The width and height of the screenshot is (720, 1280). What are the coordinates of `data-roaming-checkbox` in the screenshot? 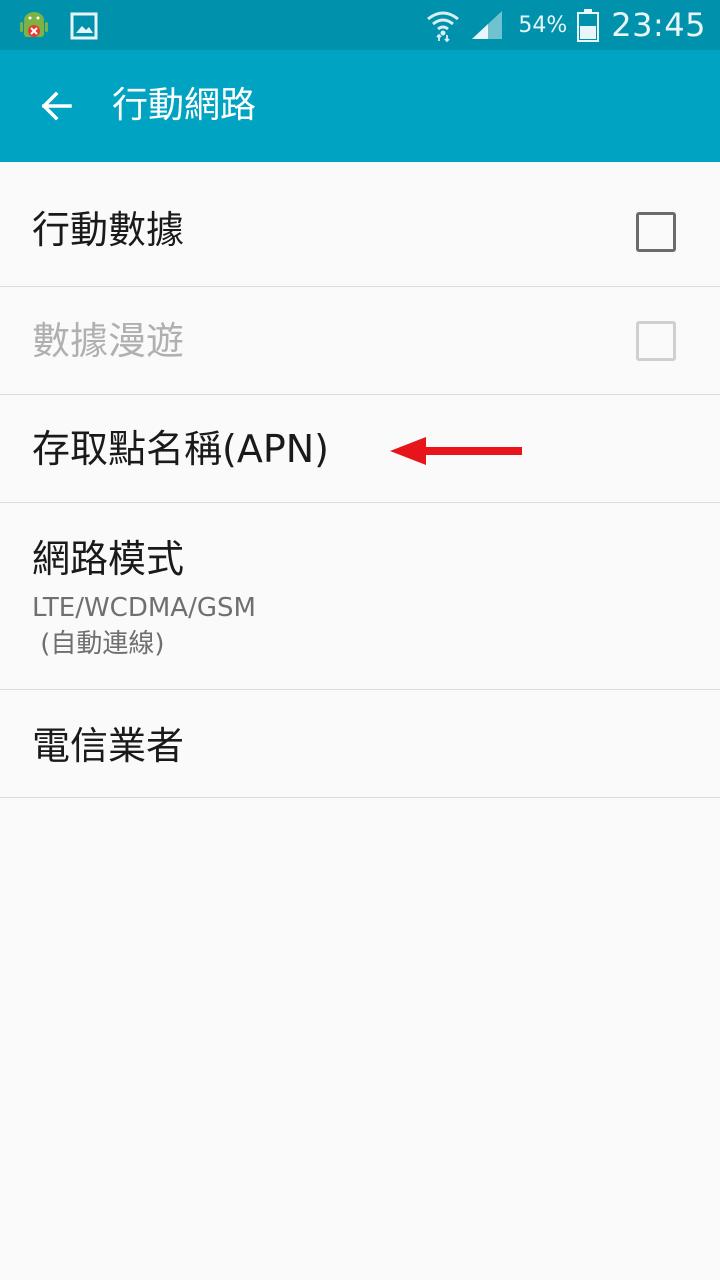 It's located at (656, 341).